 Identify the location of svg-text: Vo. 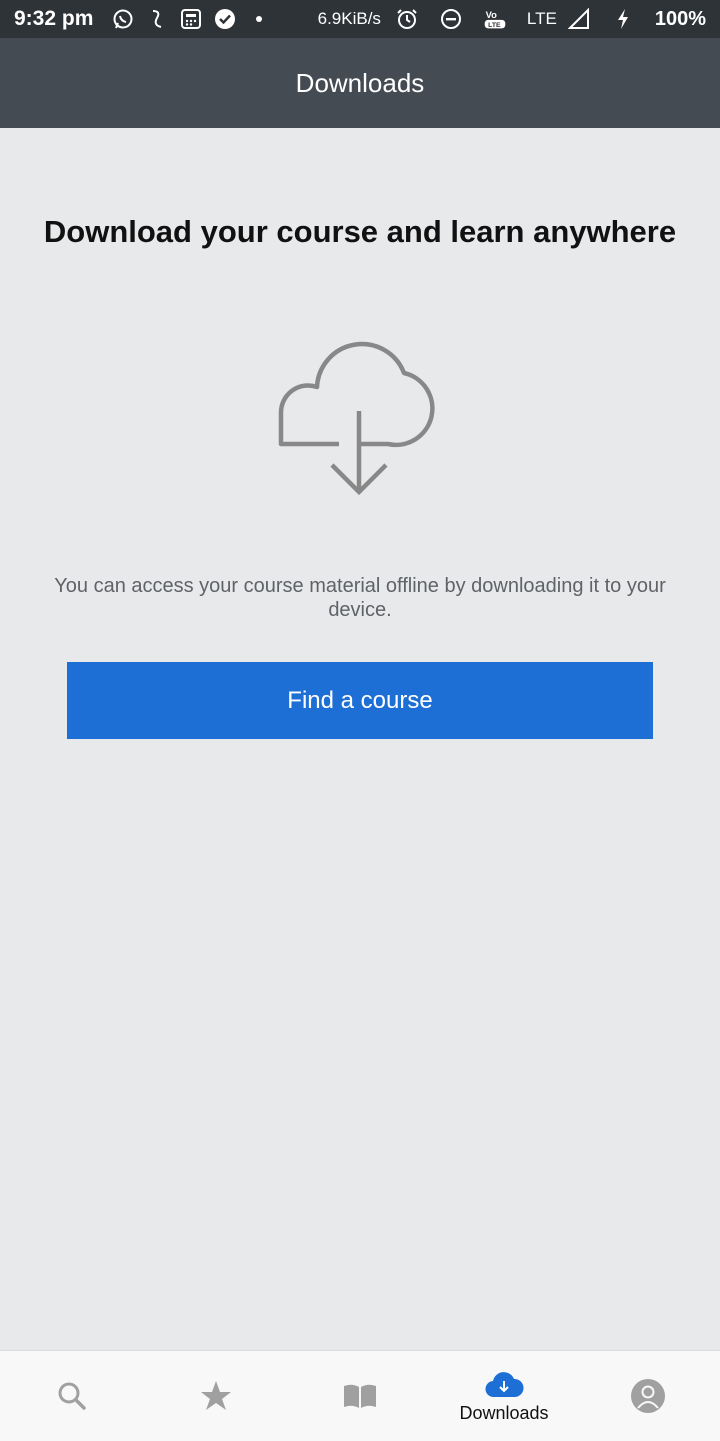
(491, 14).